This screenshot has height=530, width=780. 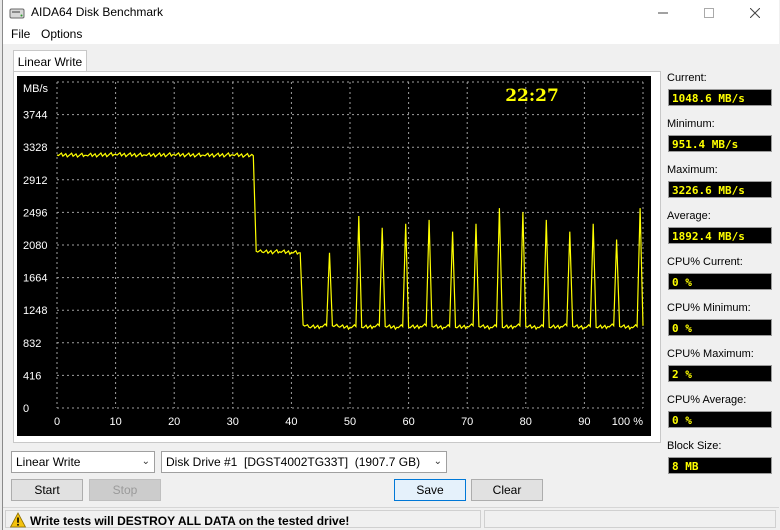 I want to click on menu-options: Options, so click(x=61, y=34).